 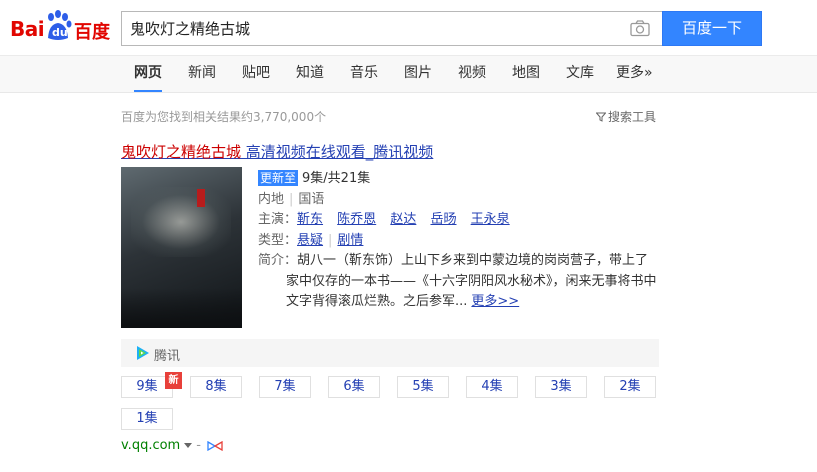 I want to click on logo-text-du: du, so click(x=60, y=32).